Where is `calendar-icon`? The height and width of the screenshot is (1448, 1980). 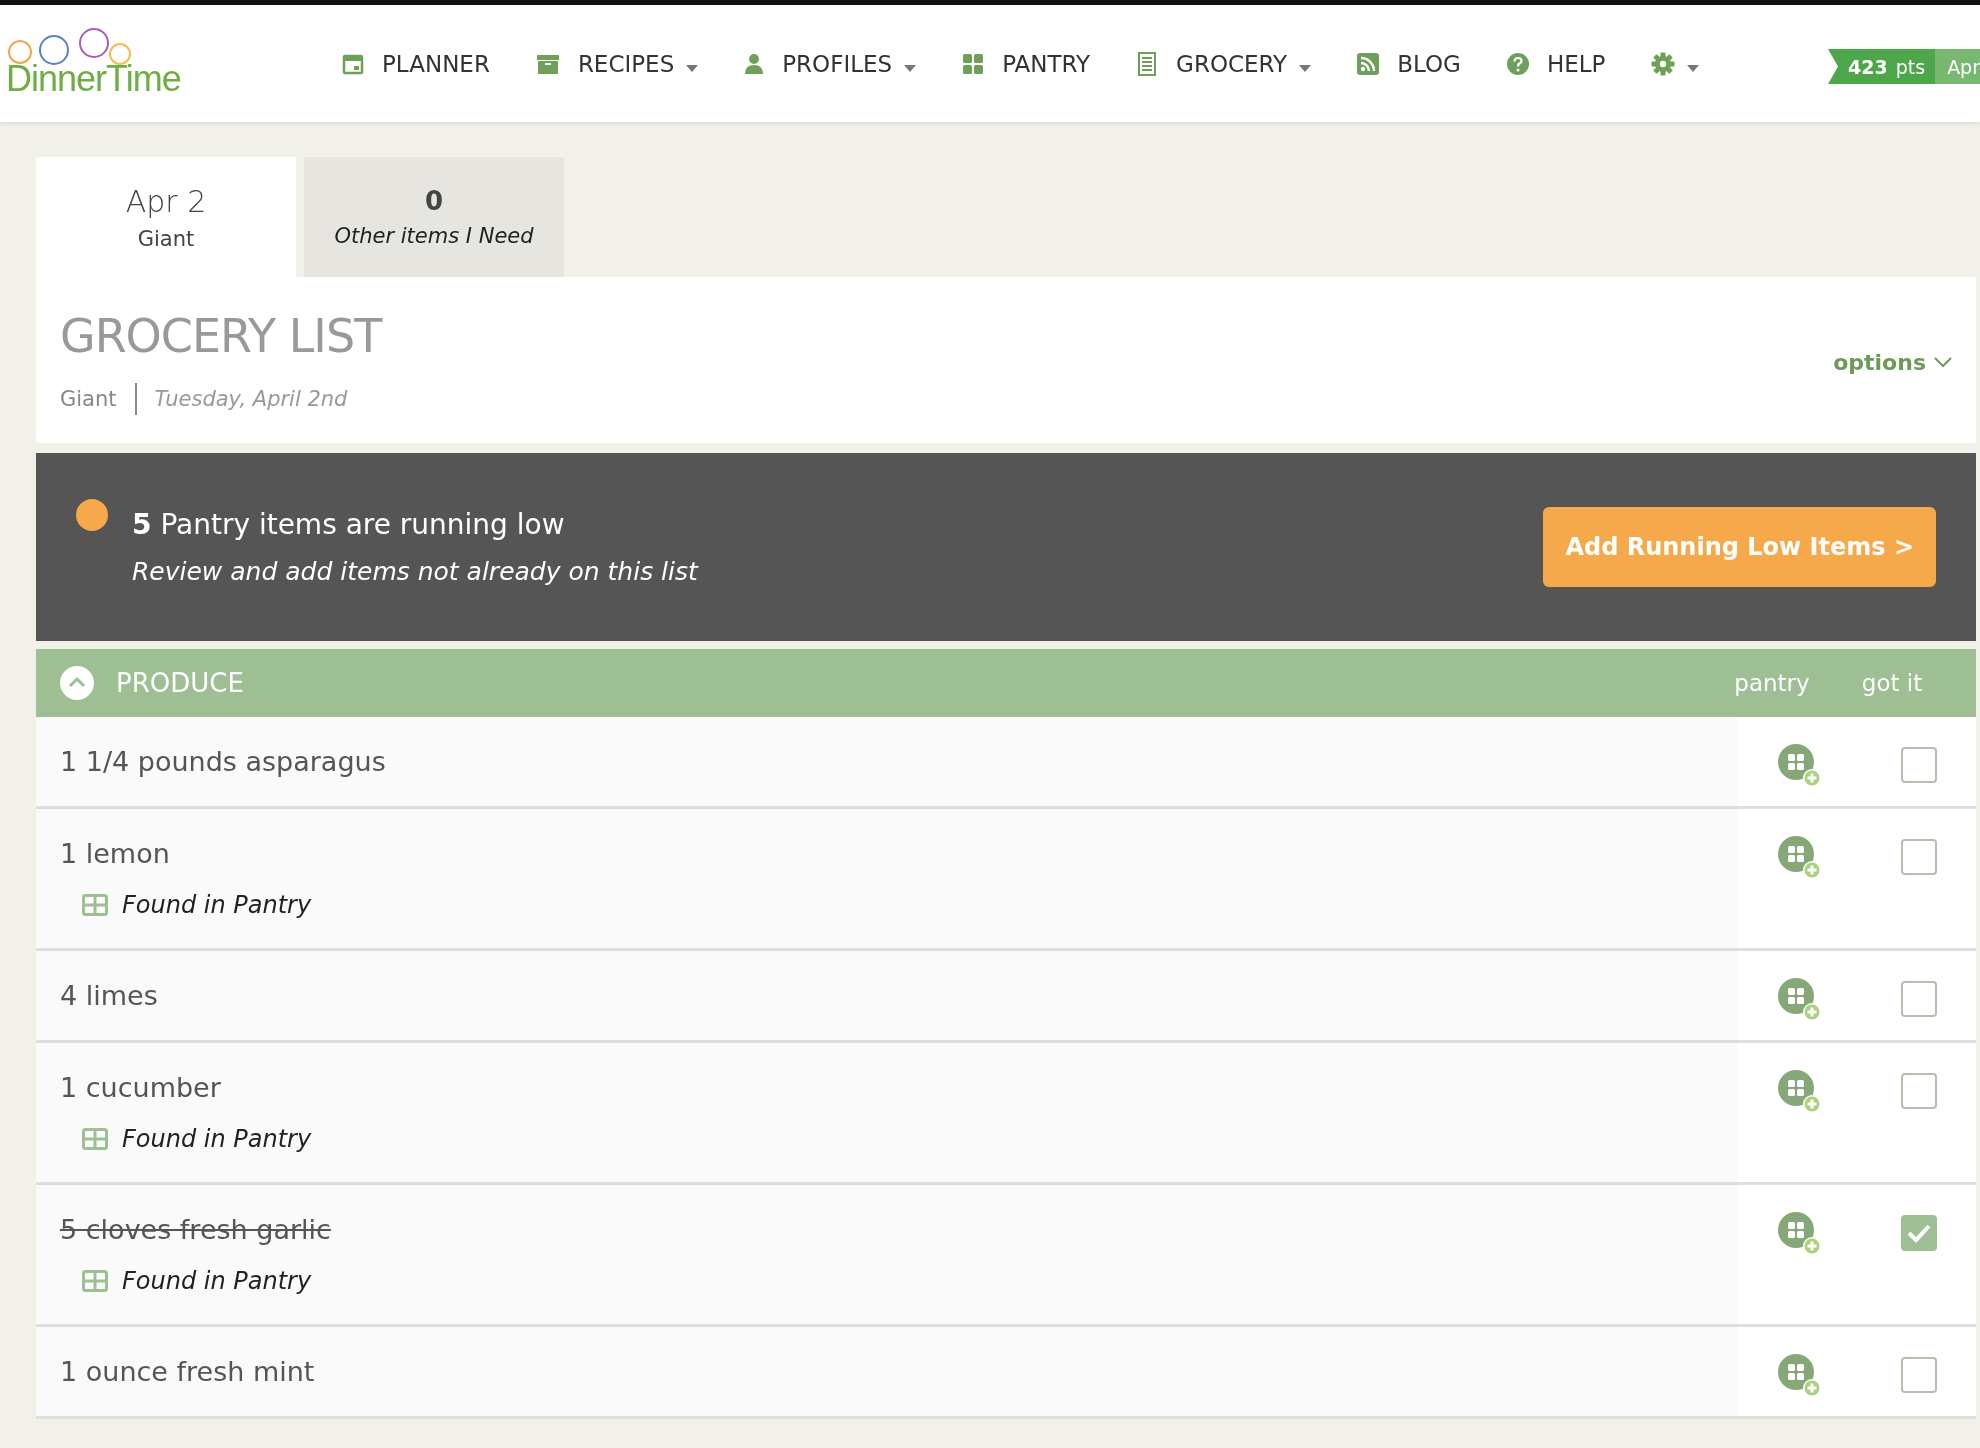
calendar-icon is located at coordinates (353, 63).